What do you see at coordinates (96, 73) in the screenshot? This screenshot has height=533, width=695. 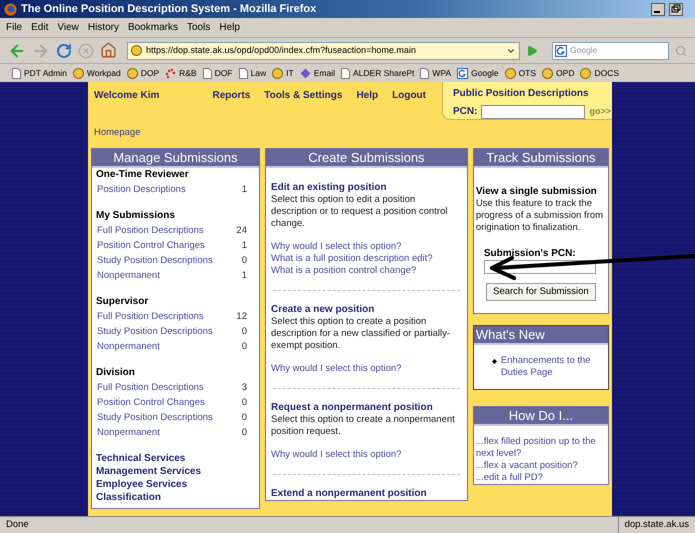 I see `bookmark-item: Workpad` at bounding box center [96, 73].